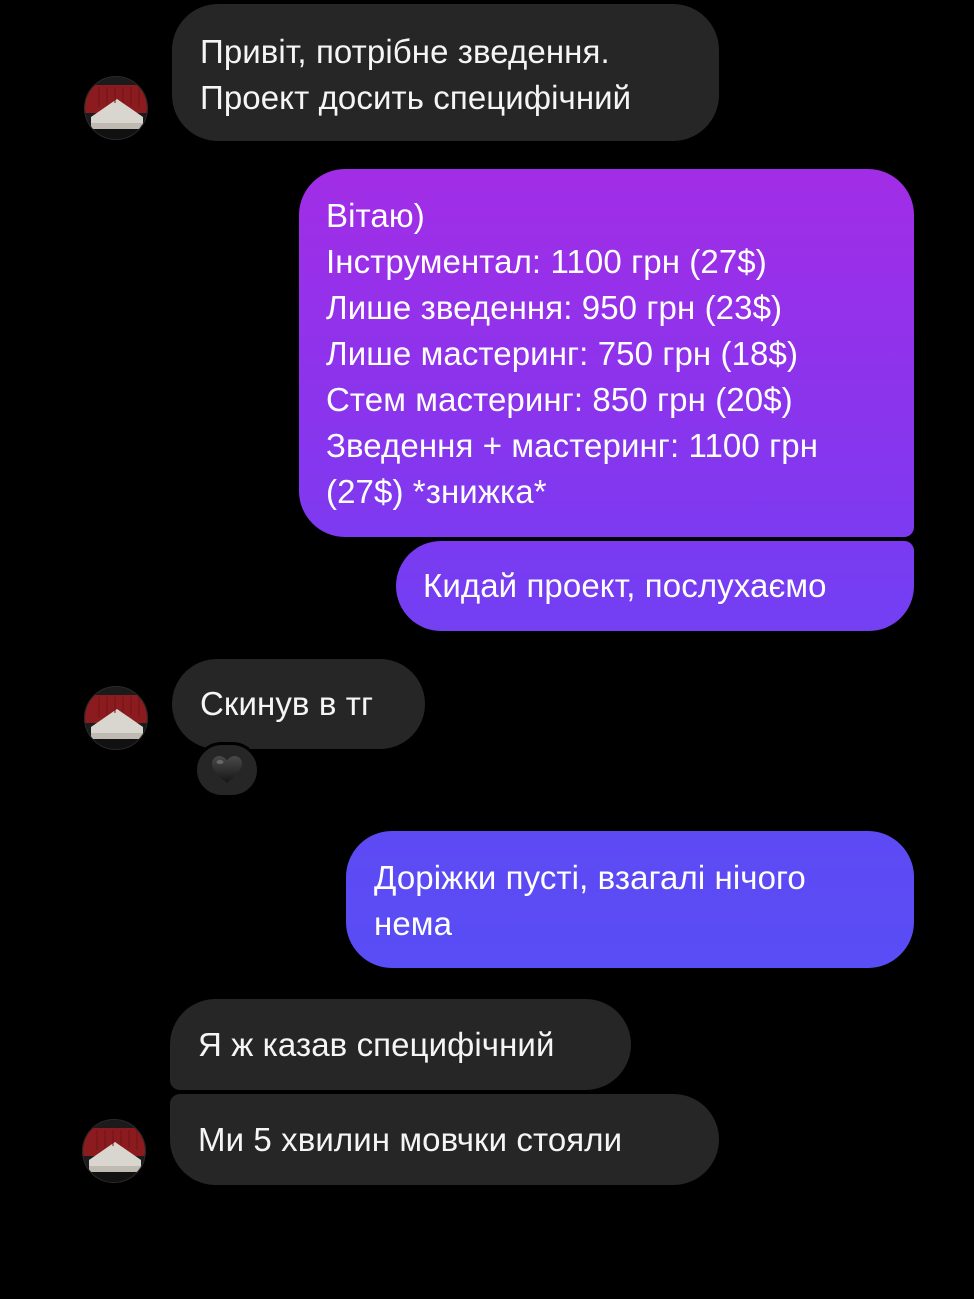  I want to click on message-reaction, so click(227, 770).